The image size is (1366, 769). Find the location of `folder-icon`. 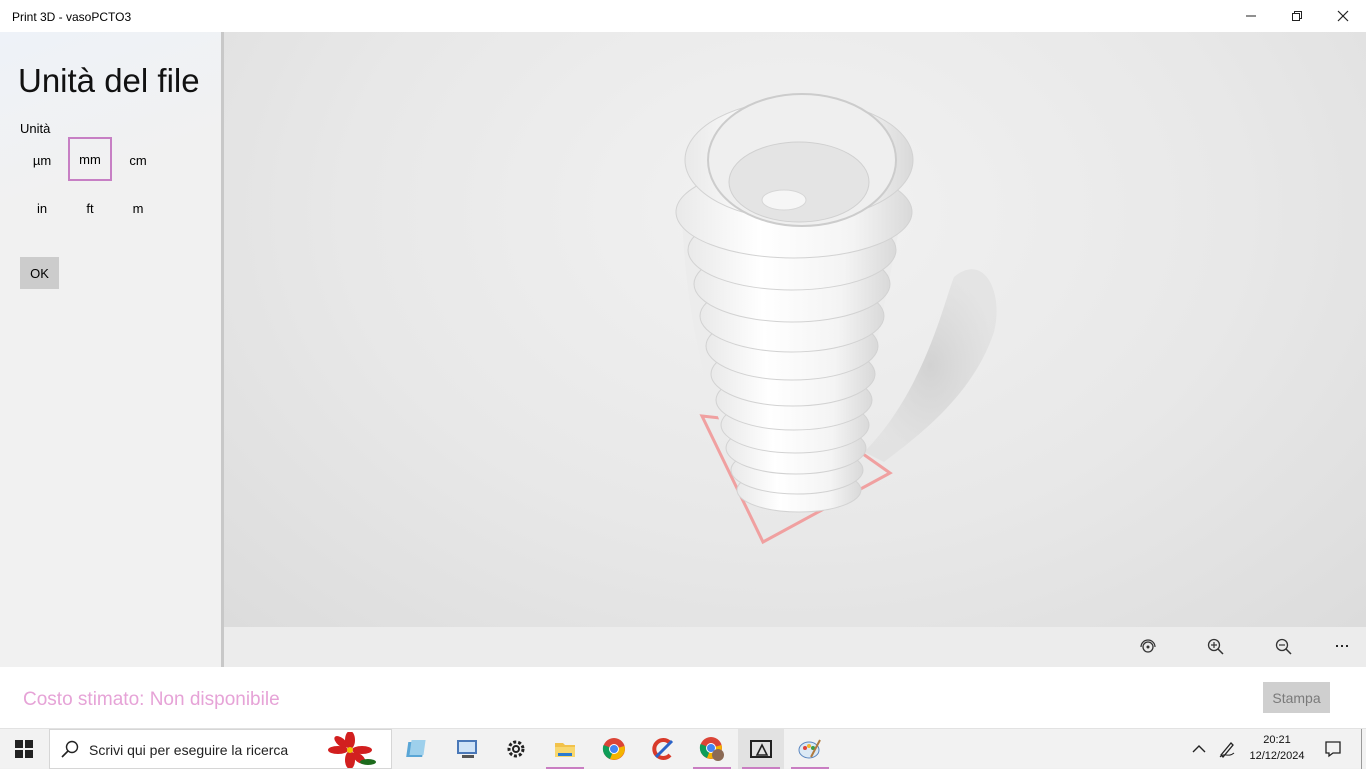

folder-icon is located at coordinates (565, 750).